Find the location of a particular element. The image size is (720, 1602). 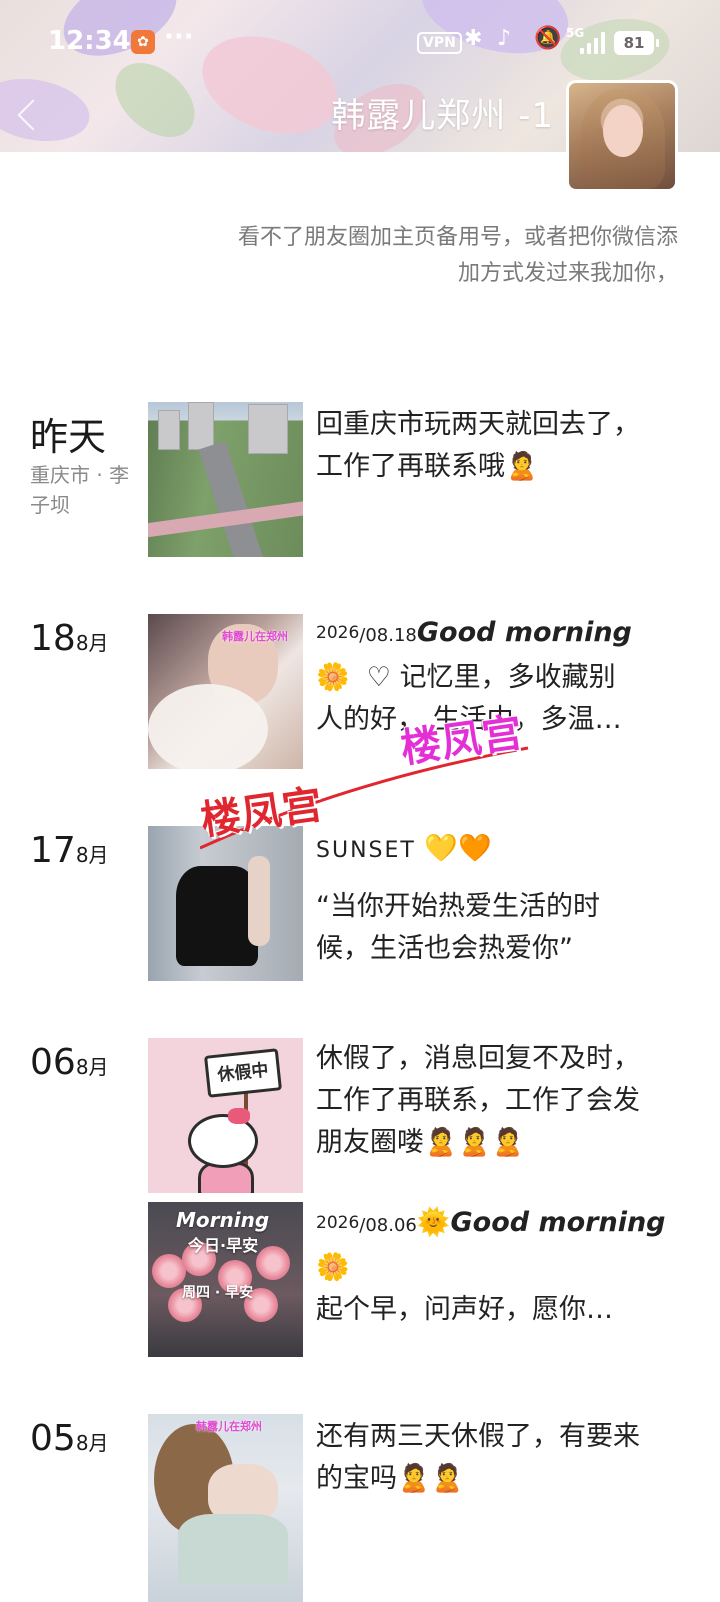

post-date: 068月 is located at coordinates (69, 1062).